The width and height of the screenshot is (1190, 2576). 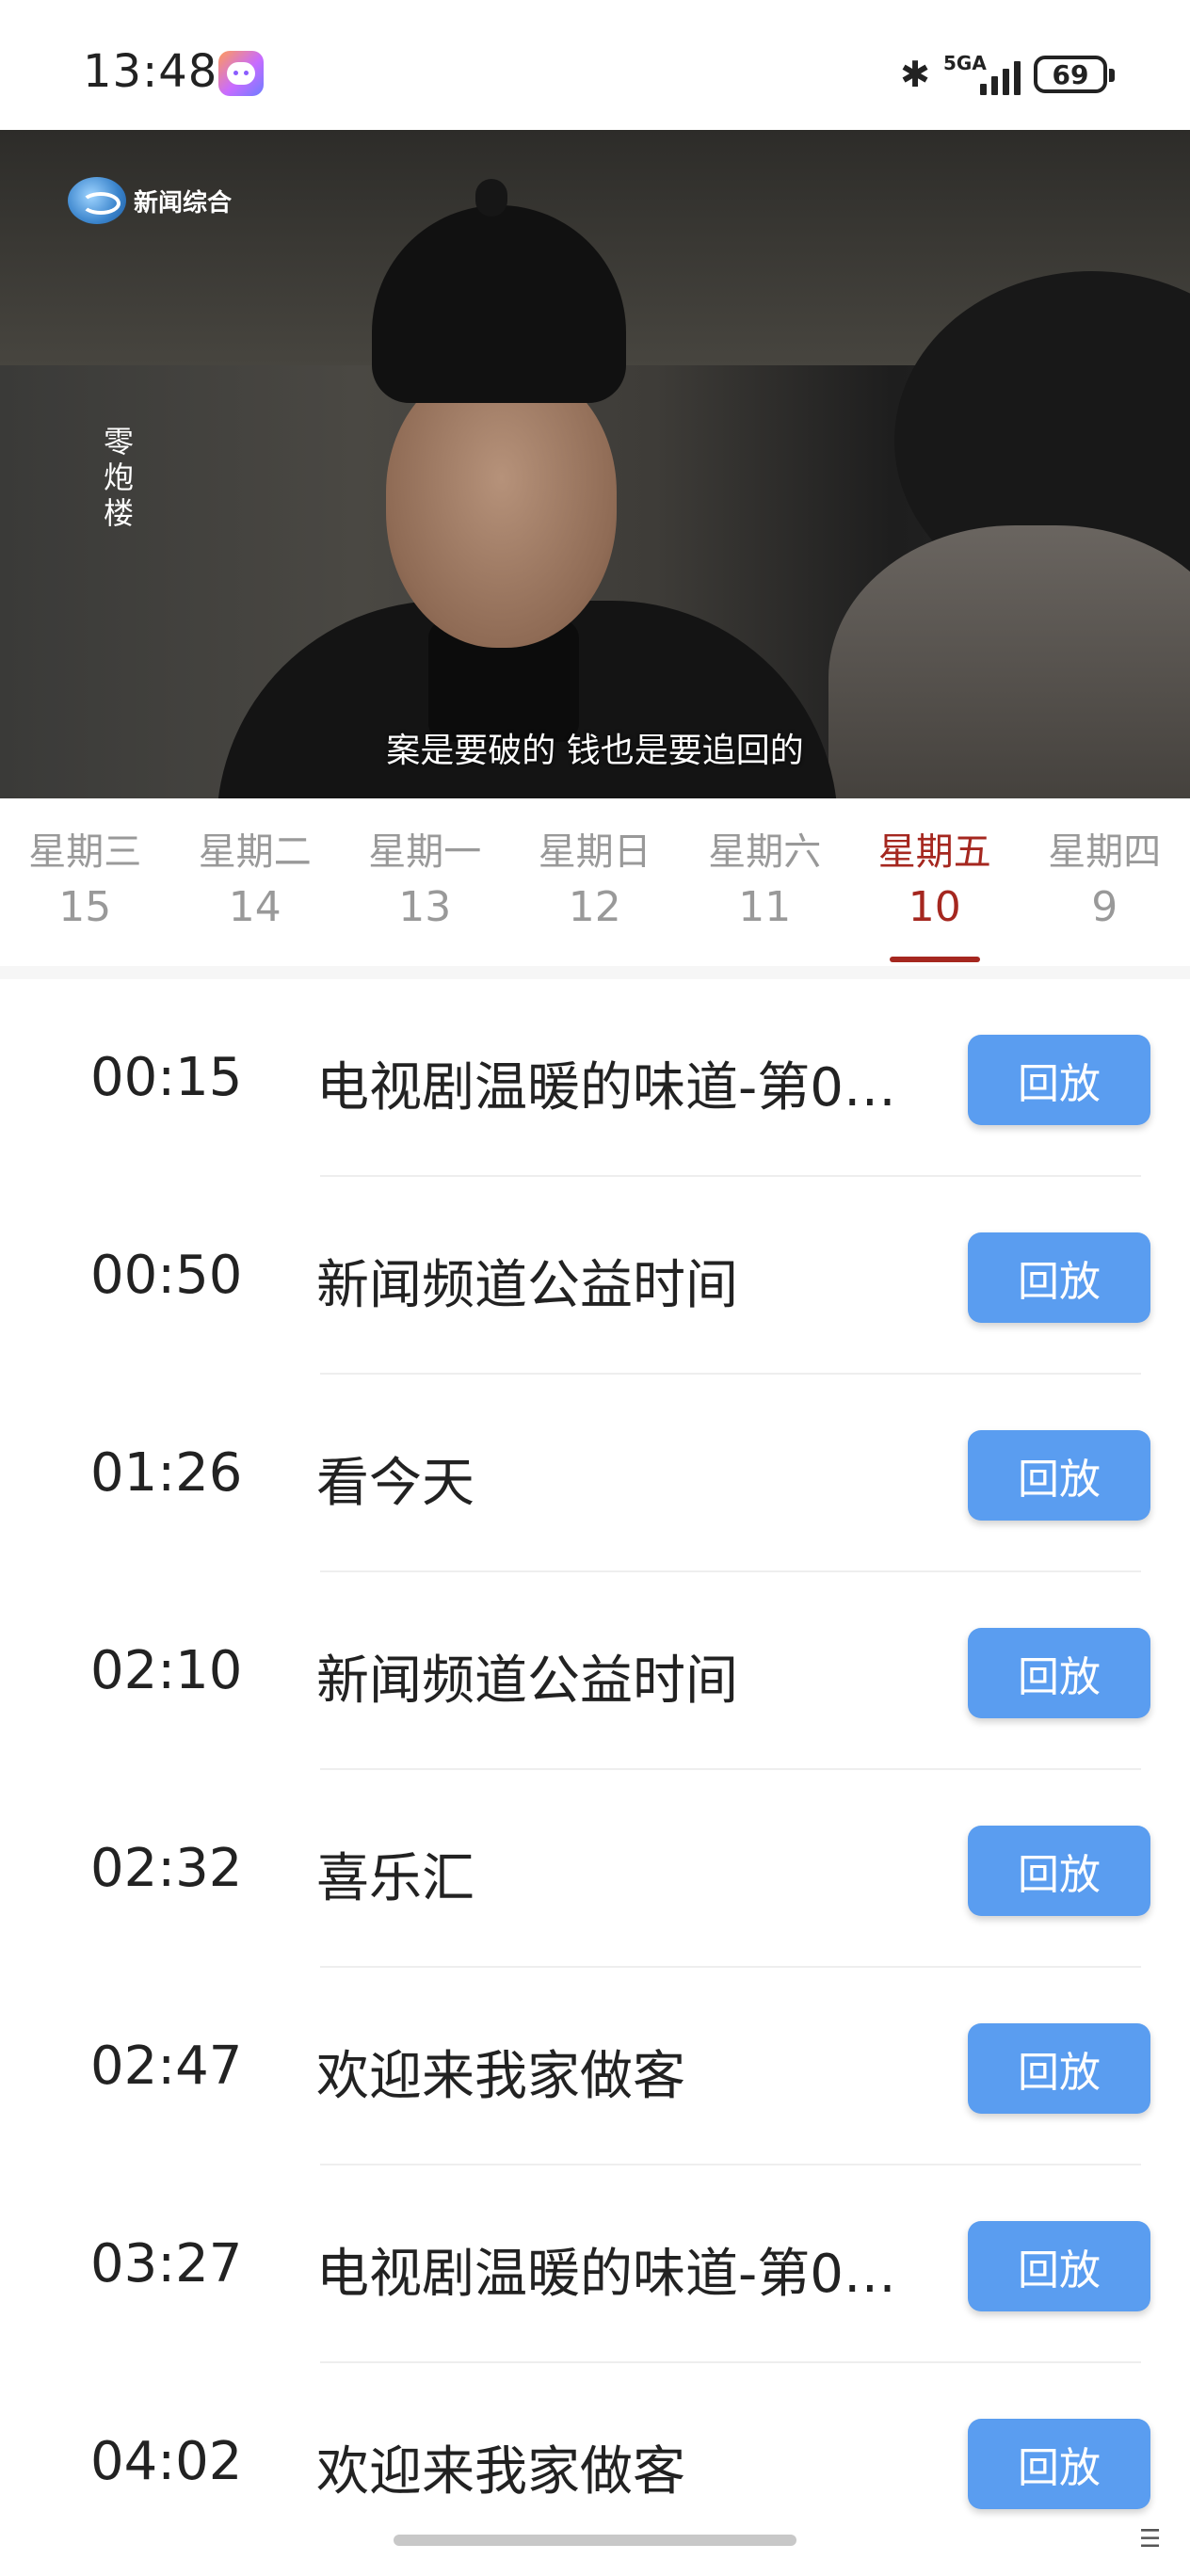 I want to click on status-time: 13:48, so click(x=150, y=71).